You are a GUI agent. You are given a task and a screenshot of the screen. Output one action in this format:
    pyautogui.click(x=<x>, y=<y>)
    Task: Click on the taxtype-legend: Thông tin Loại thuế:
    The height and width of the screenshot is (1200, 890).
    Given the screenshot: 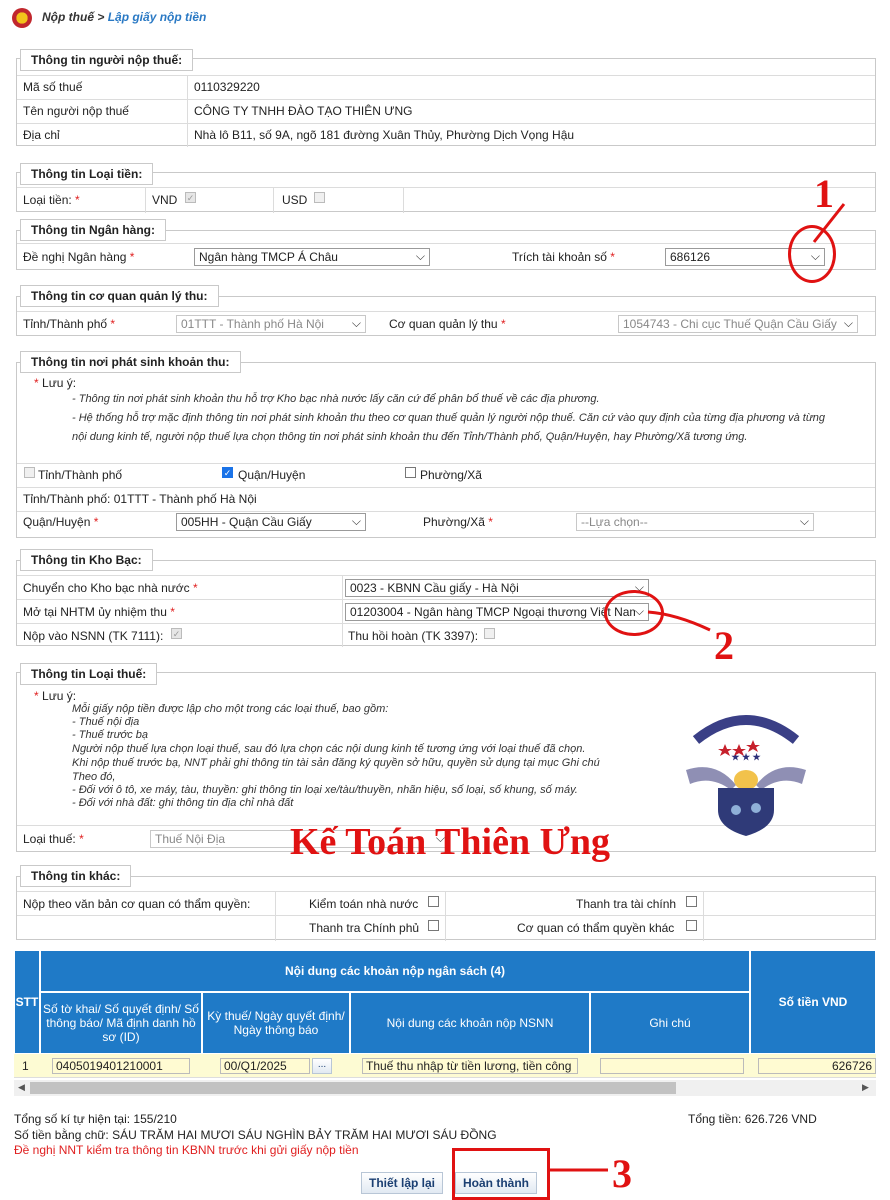 What is the action you would take?
    pyautogui.click(x=89, y=674)
    